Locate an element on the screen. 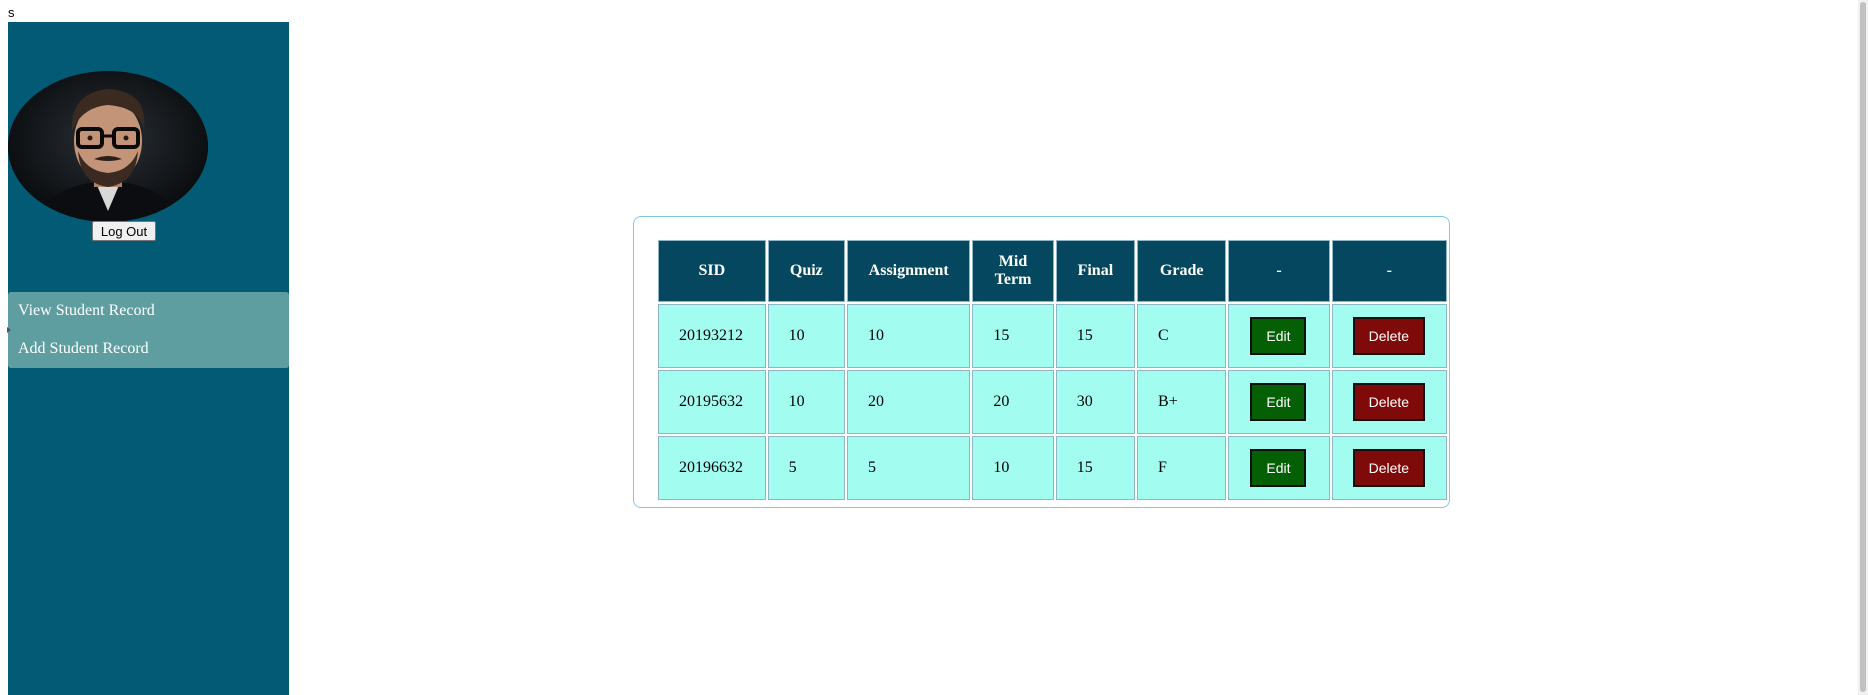 This screenshot has height=695, width=1868. sidebar-menu: View Student Record Add Student Record is located at coordinates (148, 330).